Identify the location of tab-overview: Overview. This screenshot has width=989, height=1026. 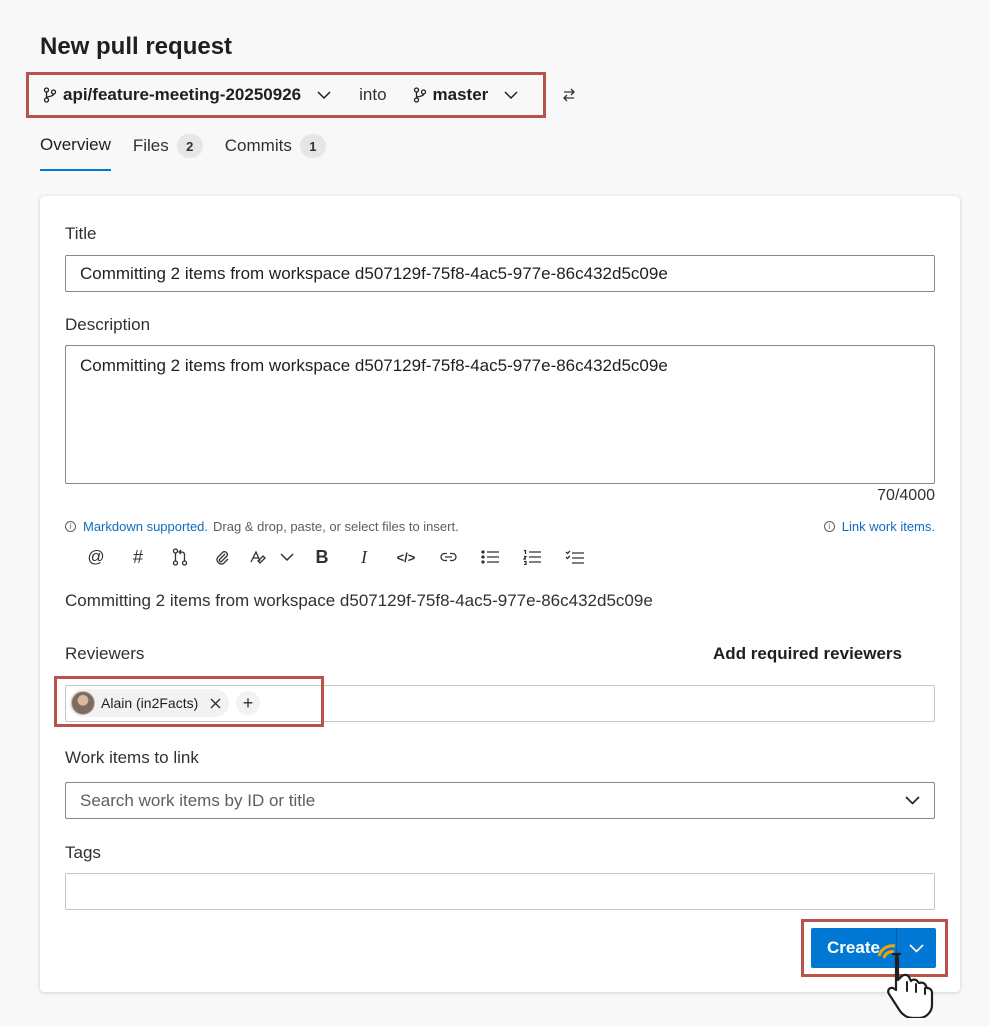
(75, 152).